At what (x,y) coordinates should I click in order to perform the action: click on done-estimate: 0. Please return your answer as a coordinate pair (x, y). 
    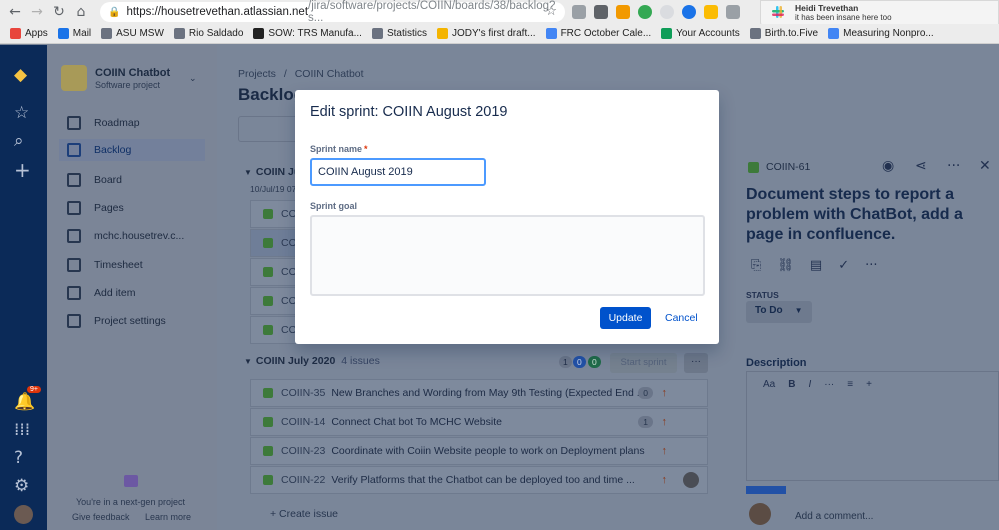
    Looking at the image, I should click on (594, 362).